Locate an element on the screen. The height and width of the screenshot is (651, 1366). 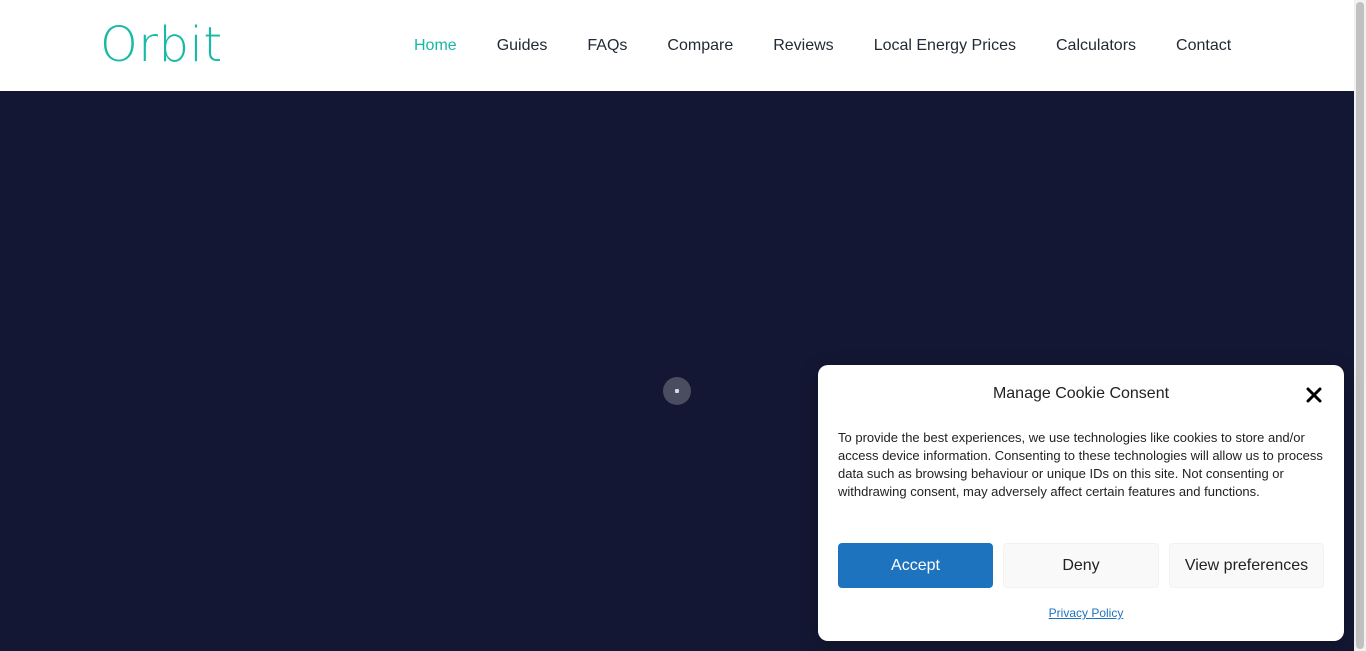
privacy-policy-link: Privacy Policy is located at coordinates (1086, 613).